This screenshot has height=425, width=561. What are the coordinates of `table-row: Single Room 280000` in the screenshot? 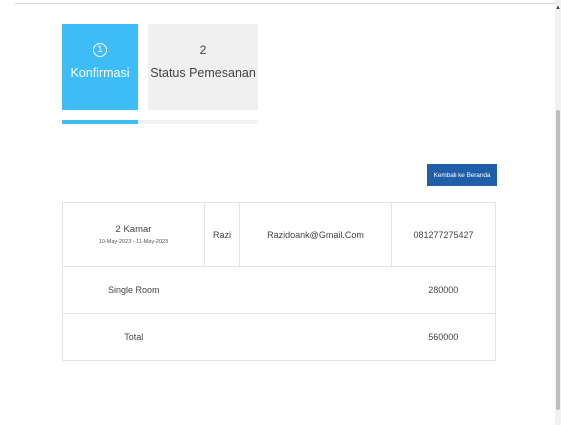 It's located at (279, 290).